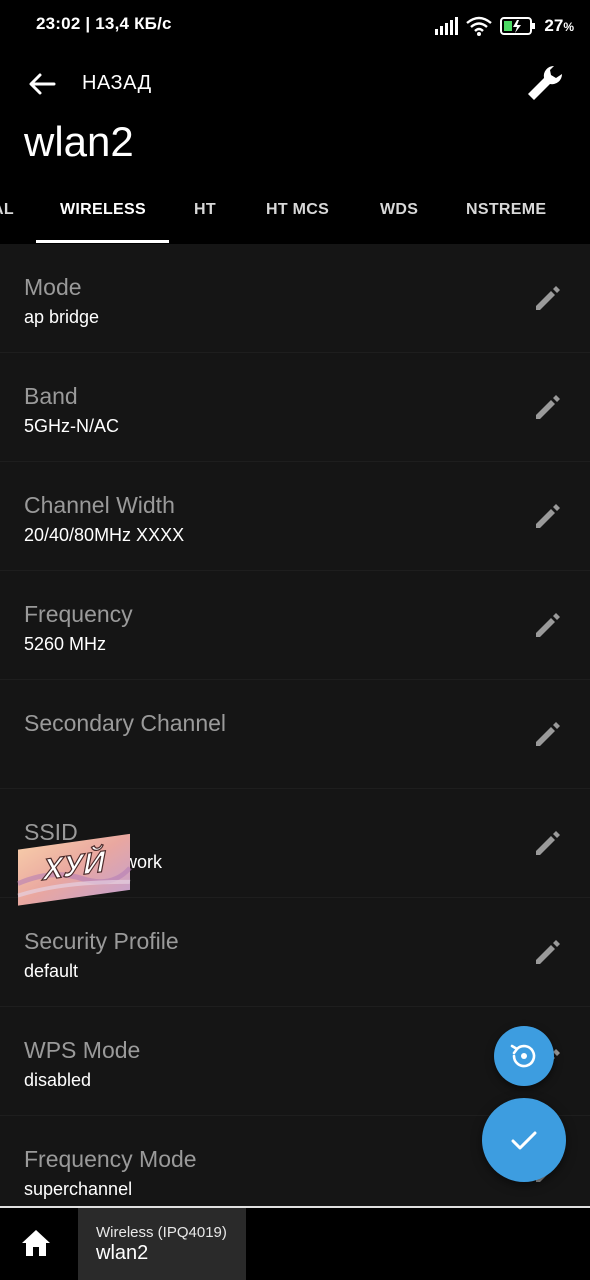  I want to click on setting-value: default, so click(51, 971).